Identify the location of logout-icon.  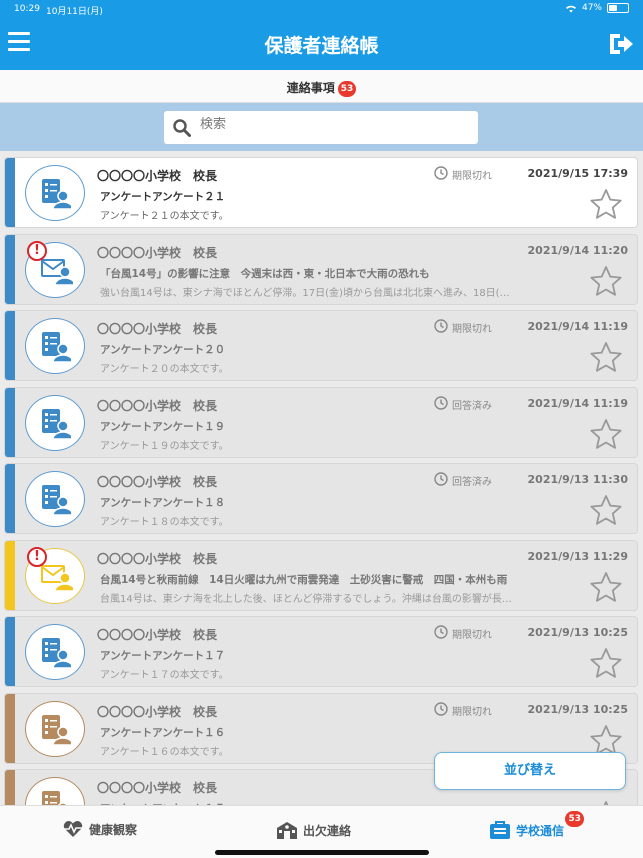
(621, 44).